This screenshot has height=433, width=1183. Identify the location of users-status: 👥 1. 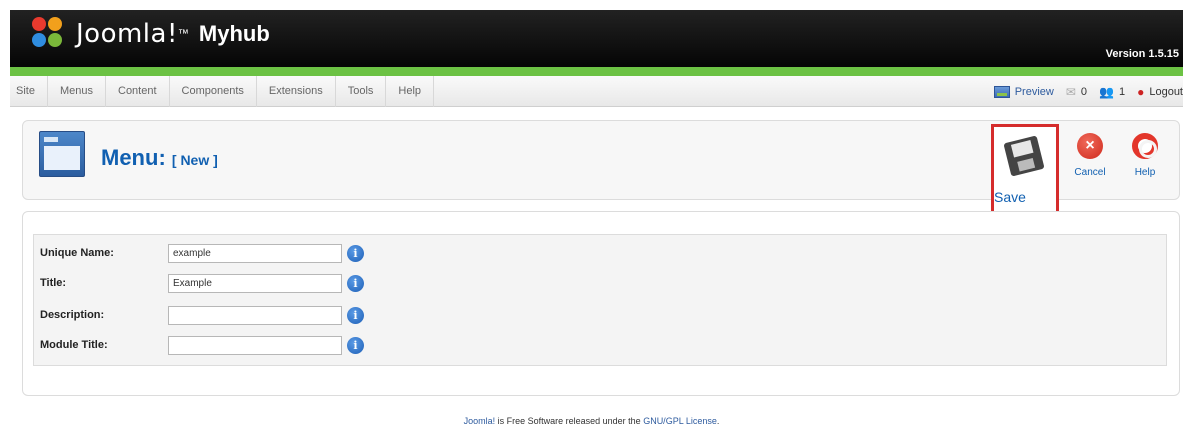
(1112, 92).